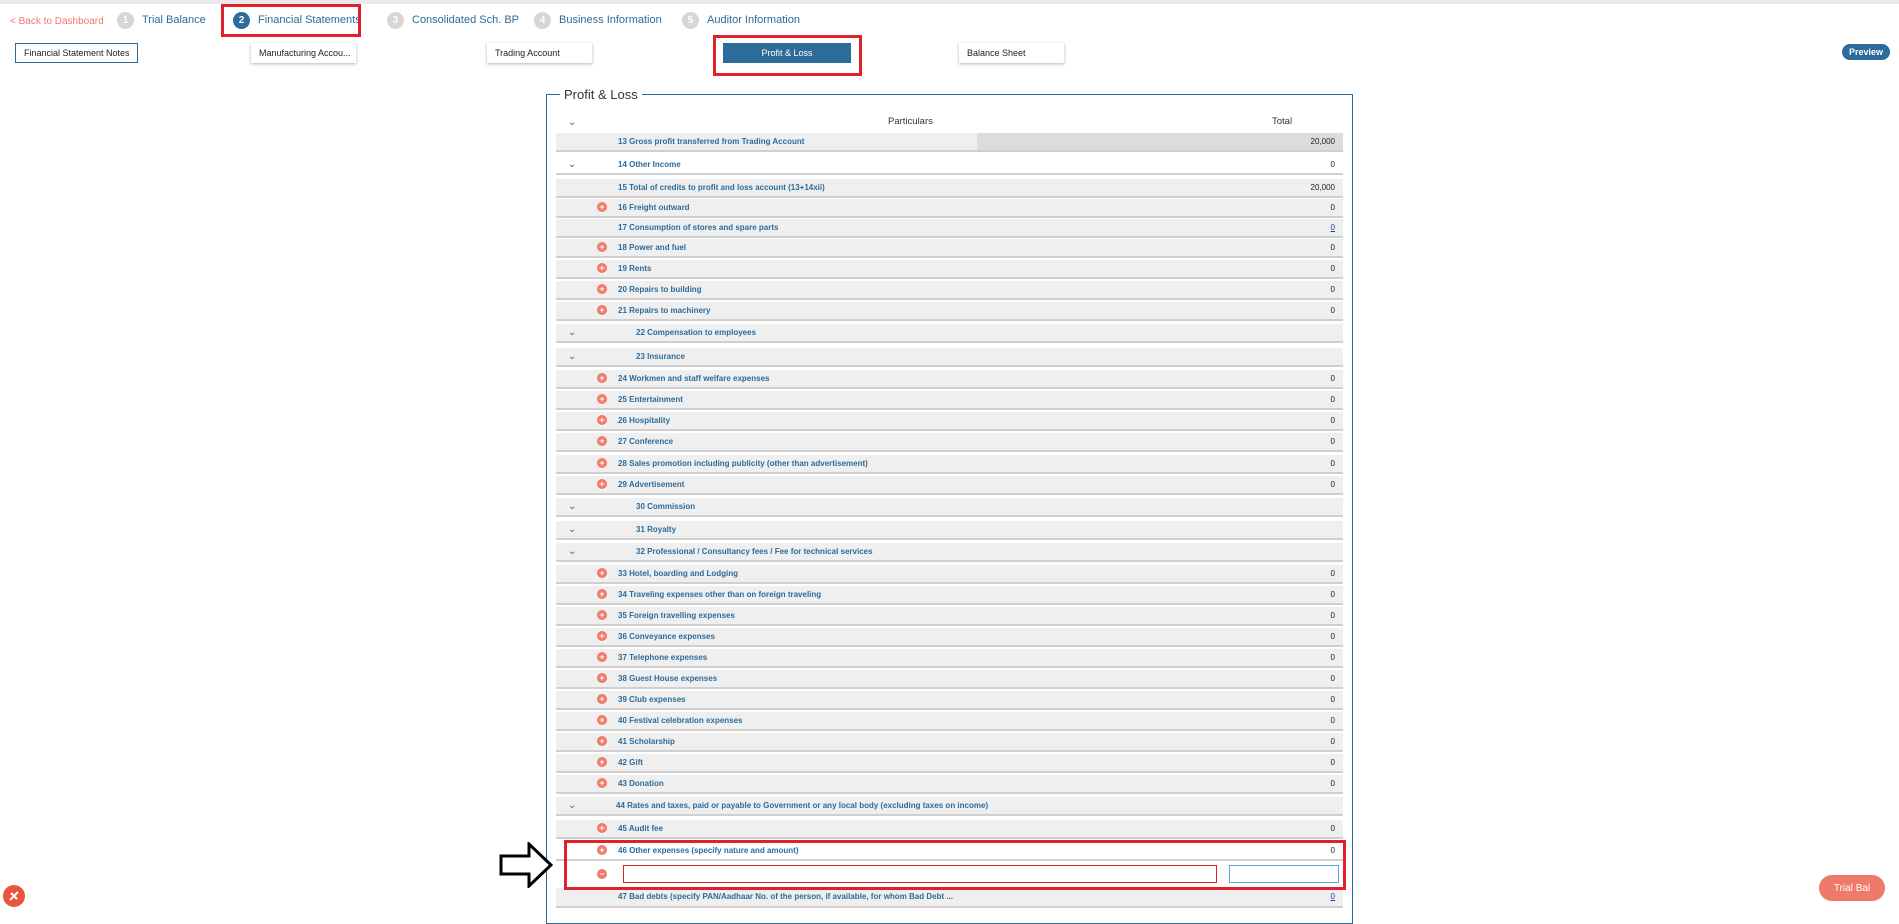 This screenshot has width=1899, height=924. Describe the element at coordinates (949, 763) in the screenshot. I see `pl-row-42: +42 Gift 0` at that location.